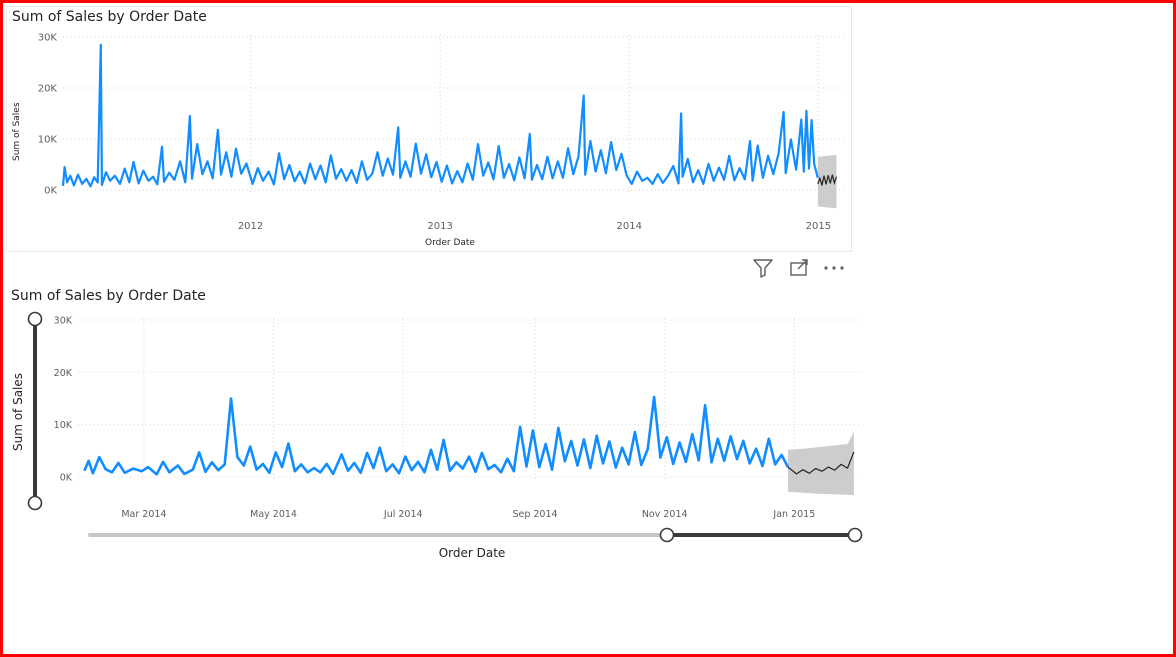  Describe the element at coordinates (273, 514) in the screenshot. I see `x-tick-label: May 2014` at that location.